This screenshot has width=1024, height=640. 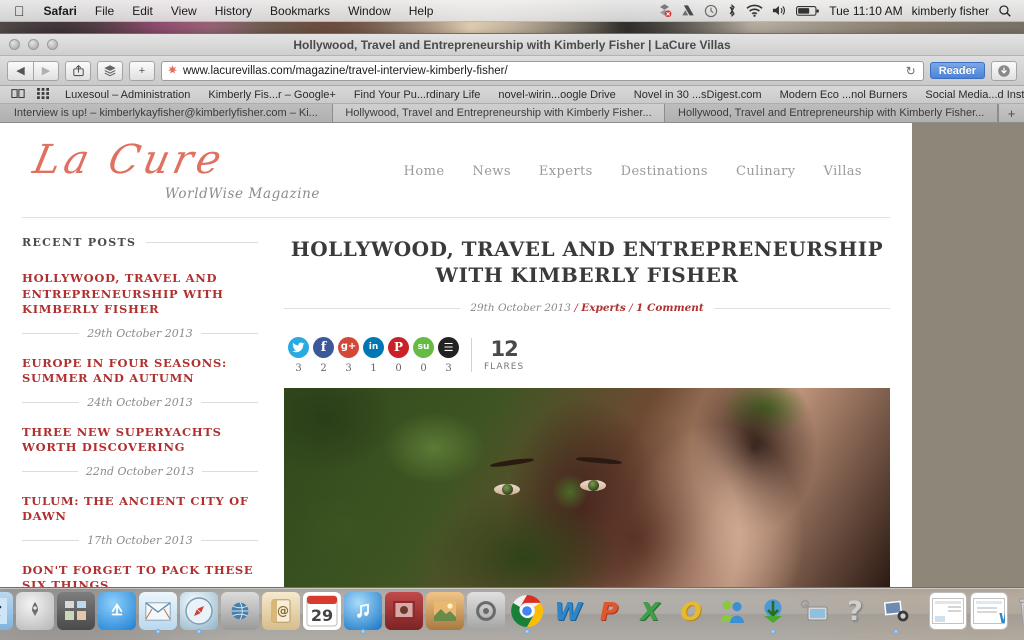 What do you see at coordinates (556, 94) in the screenshot?
I see `bookmark-novel-wiring-drive: novel-wirin...oogle Drive` at bounding box center [556, 94].